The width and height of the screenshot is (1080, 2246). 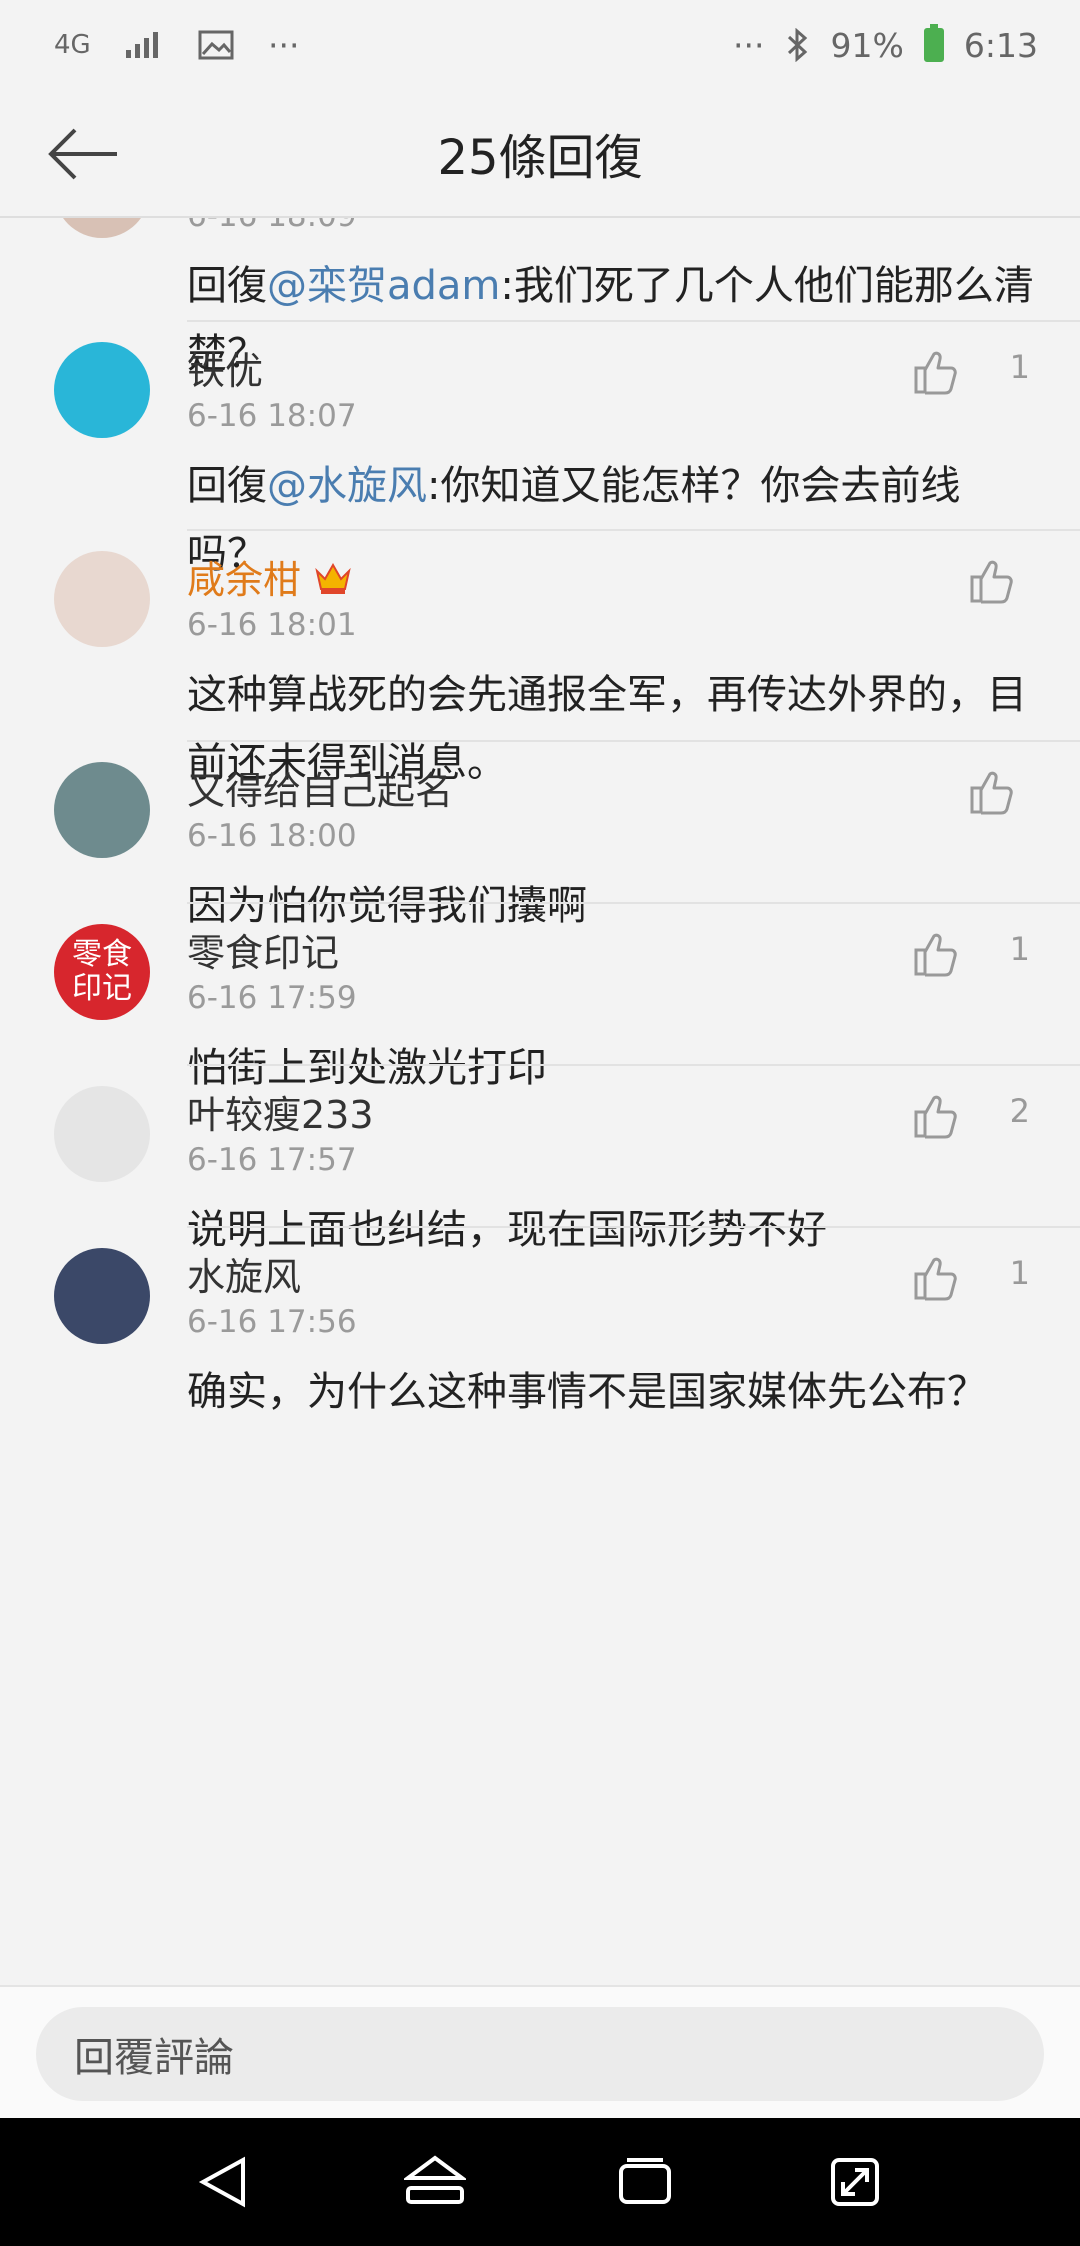 I want to click on crown-icon, so click(x=333, y=580).